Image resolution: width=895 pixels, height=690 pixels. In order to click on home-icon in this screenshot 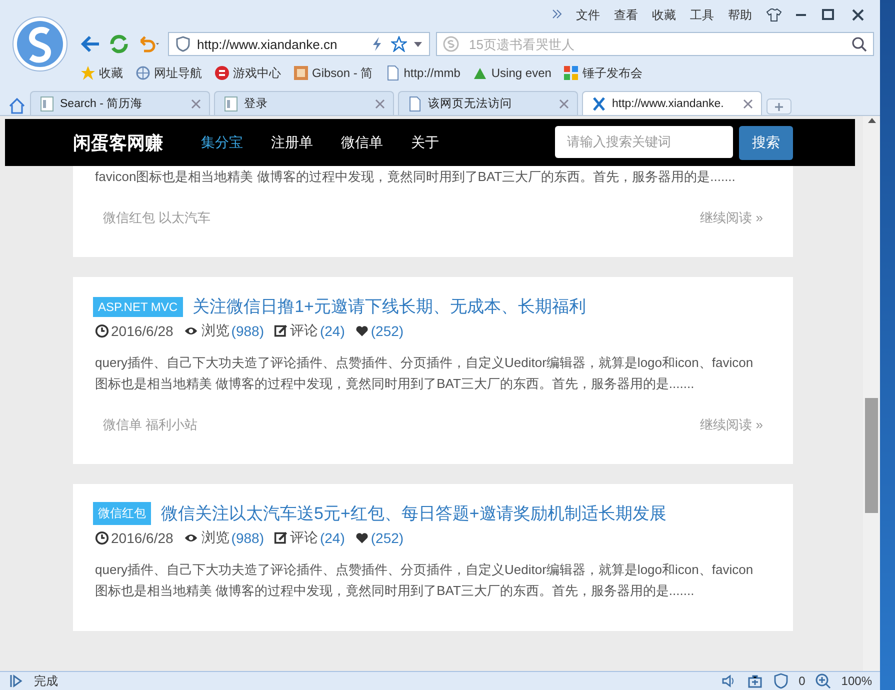, I will do `click(17, 106)`.